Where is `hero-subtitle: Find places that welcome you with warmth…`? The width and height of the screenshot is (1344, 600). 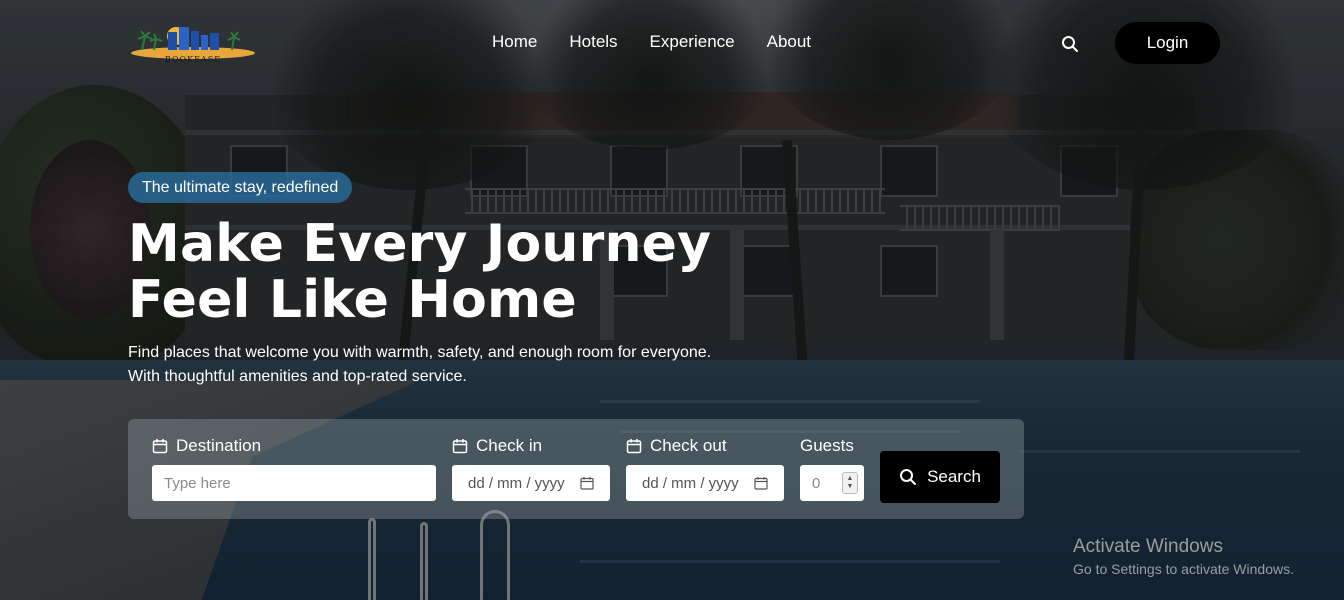
hero-subtitle: Find places that welcome you with warmth… is located at coordinates (488, 365).